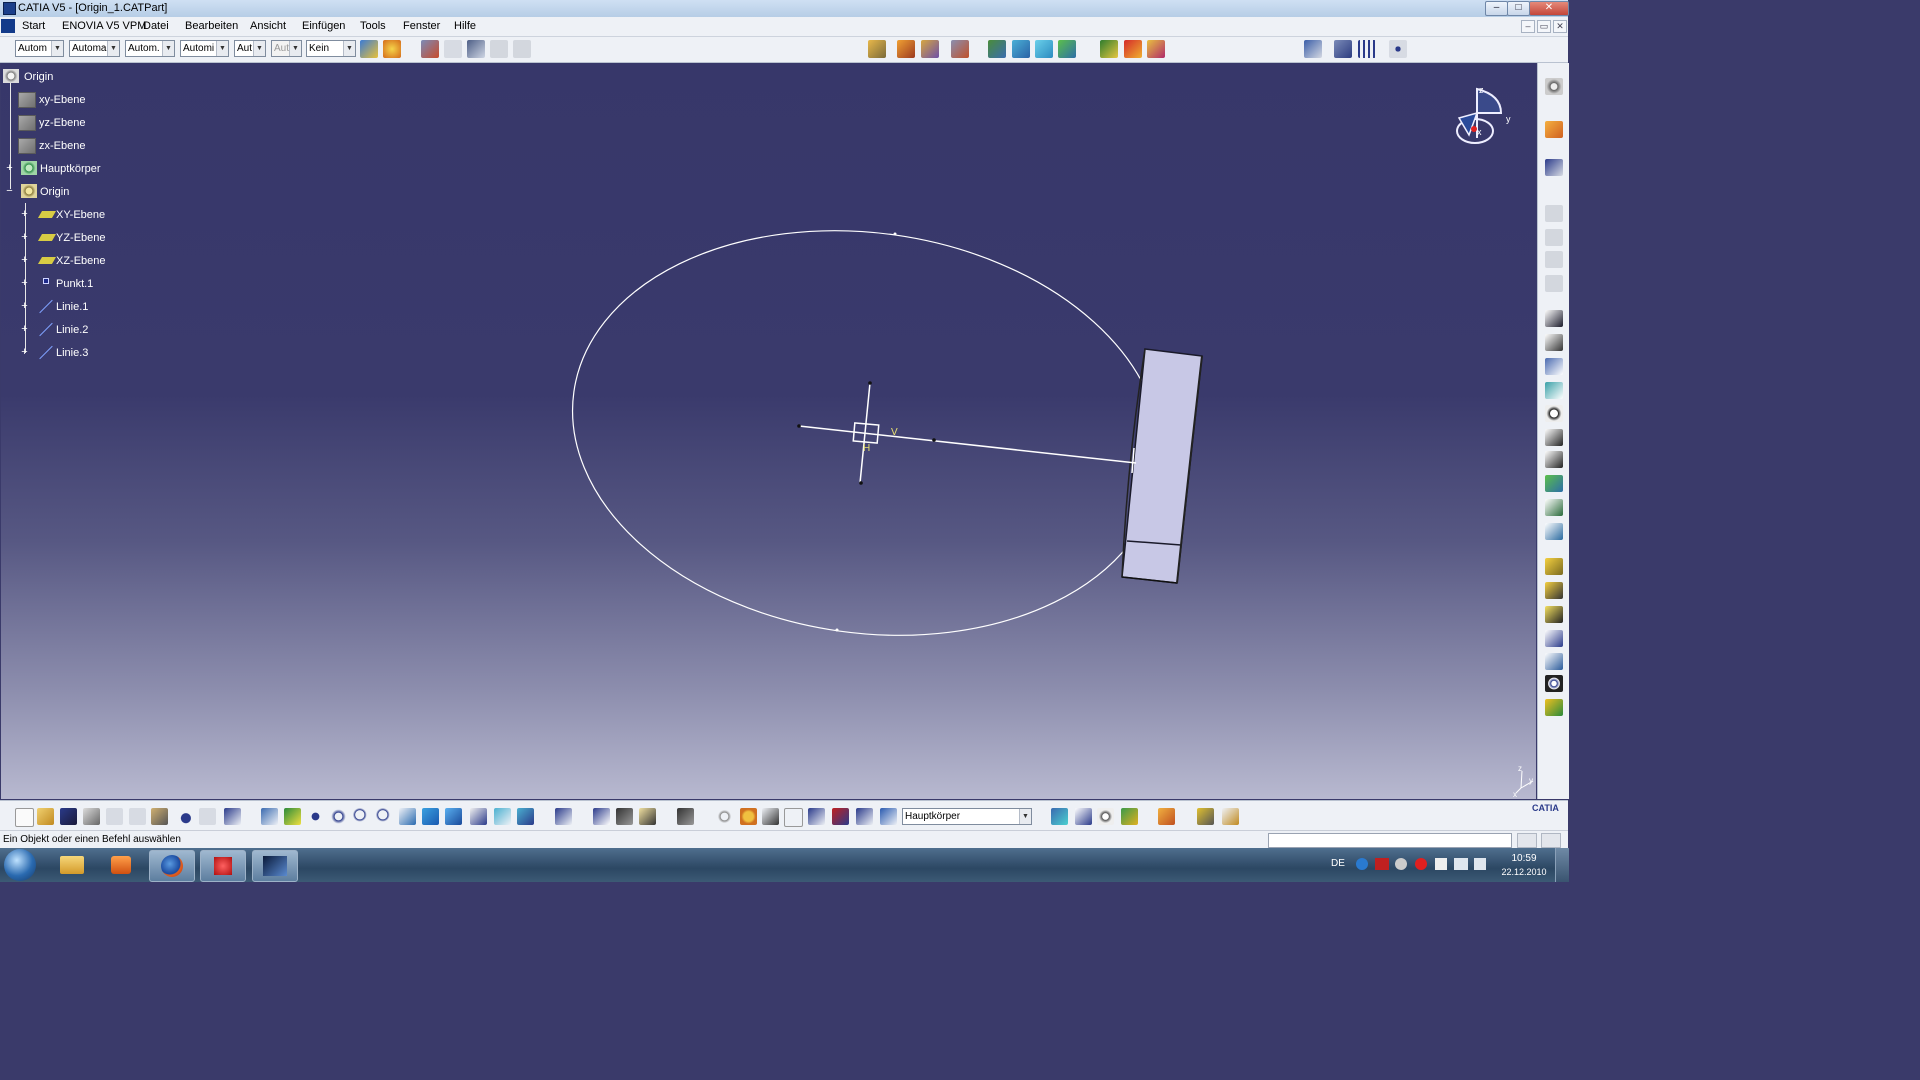  What do you see at coordinates (1554, 590) in the screenshot?
I see `chamfer-icon` at bounding box center [1554, 590].